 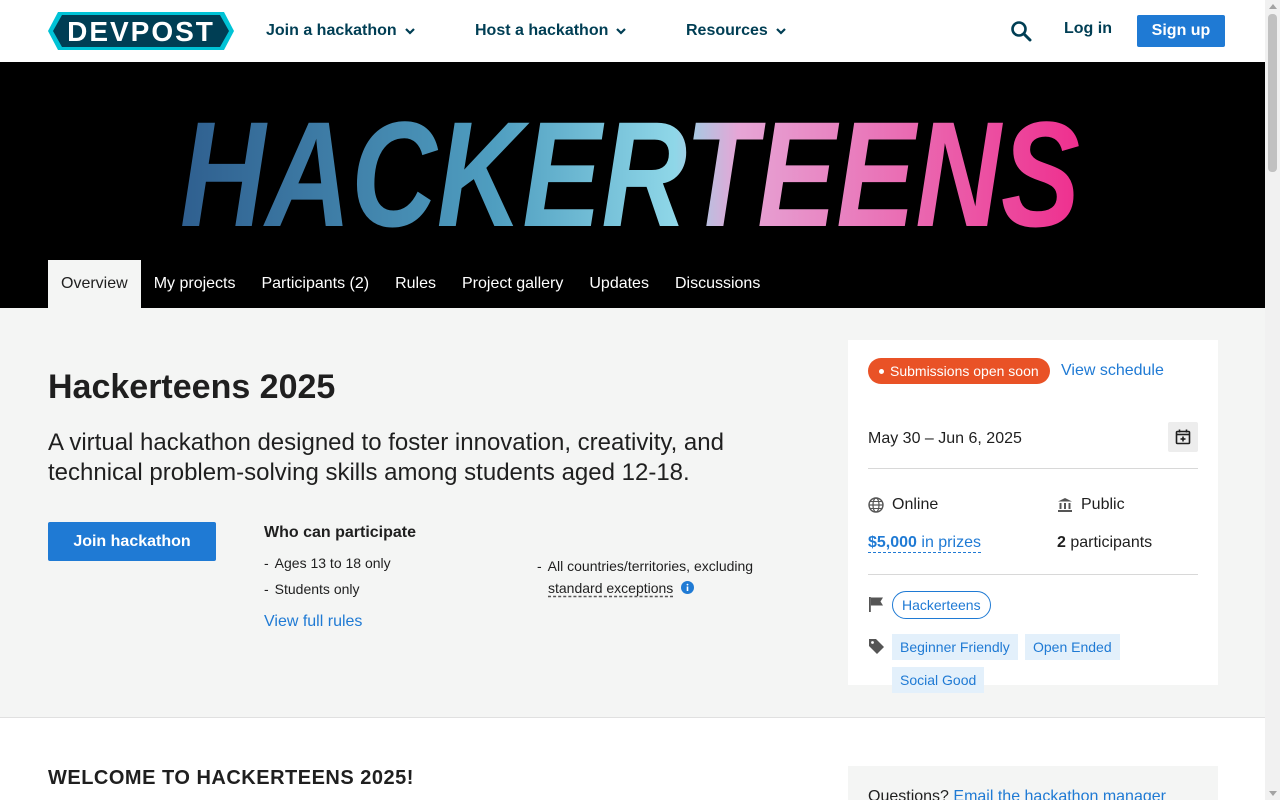 What do you see at coordinates (717, 284) in the screenshot?
I see `tab-discussions: Discussions` at bounding box center [717, 284].